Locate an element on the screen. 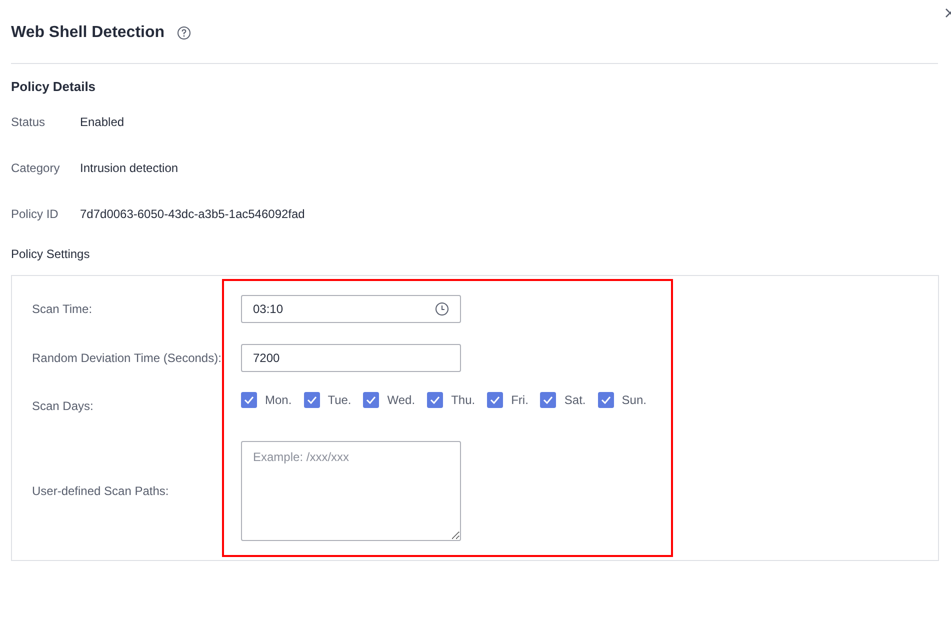  checkbox-label: Sat. is located at coordinates (575, 400).